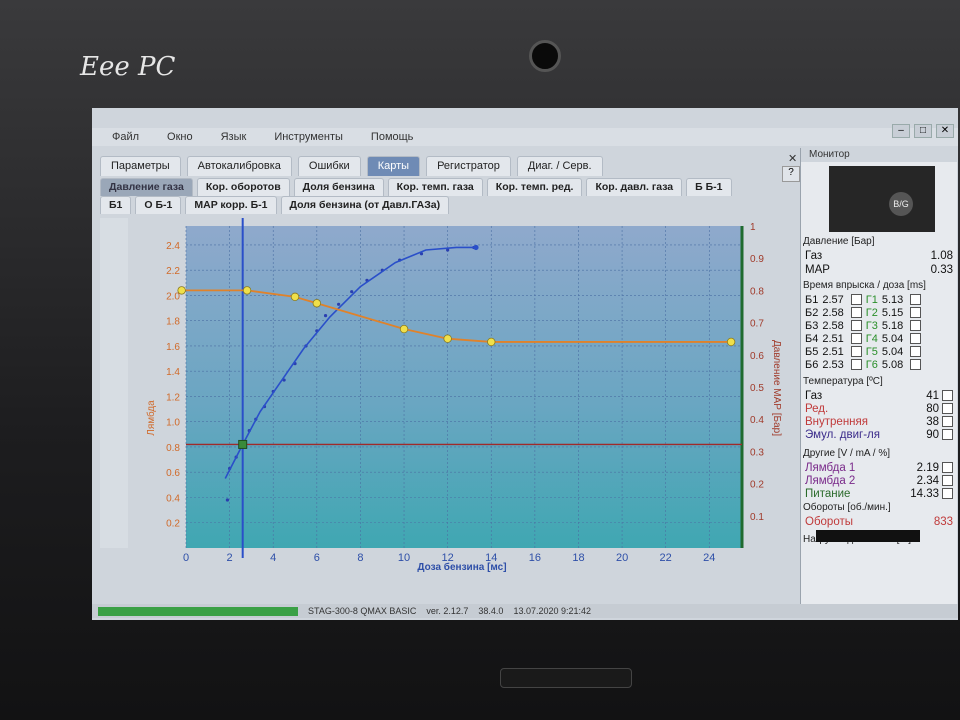 This screenshot has height=720, width=960. Describe the element at coordinates (879, 522) in the screenshot. I see `rpm-row: Обороты 833` at that location.